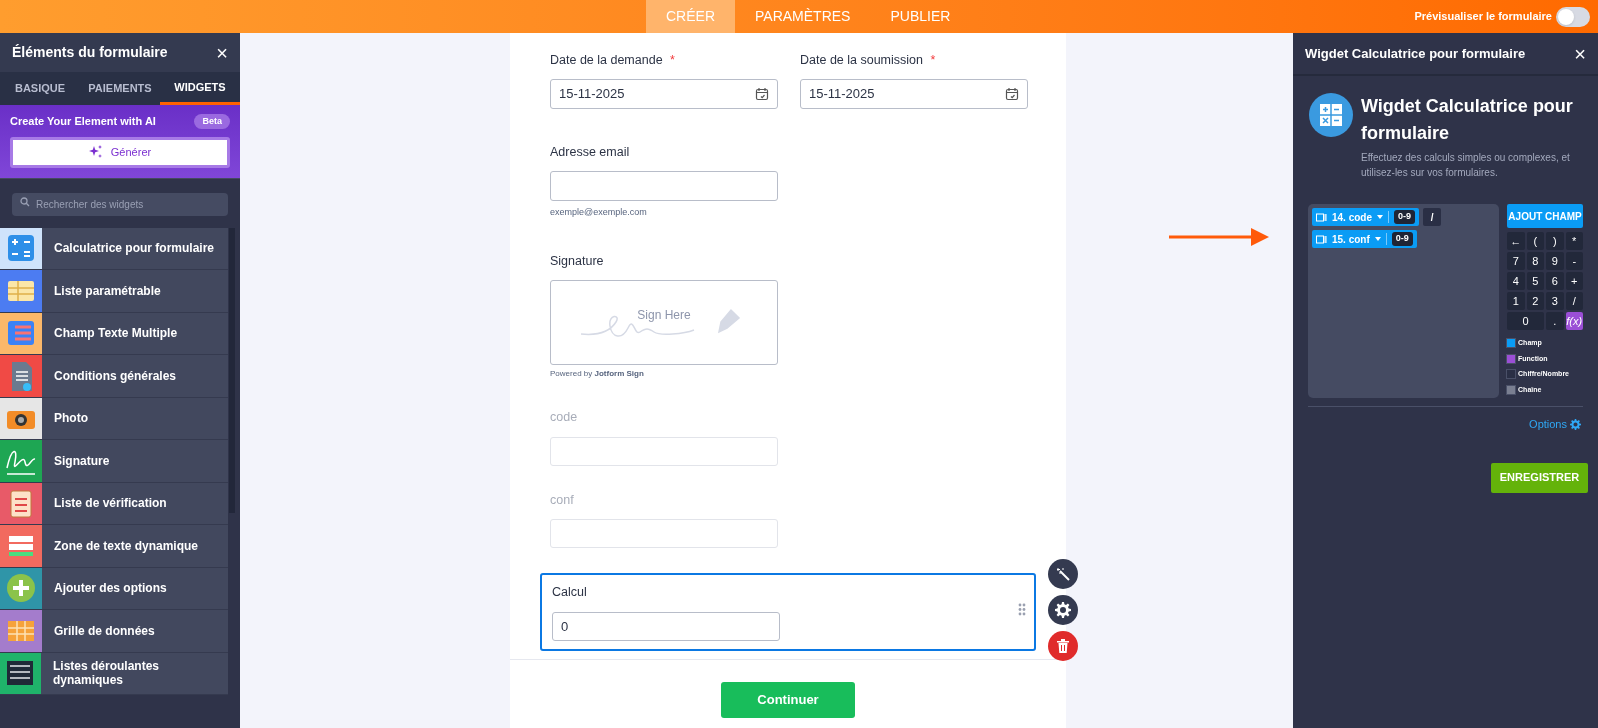 This screenshot has width=1598, height=728. Describe the element at coordinates (1573, 16) in the screenshot. I see `preview-toggle` at that location.